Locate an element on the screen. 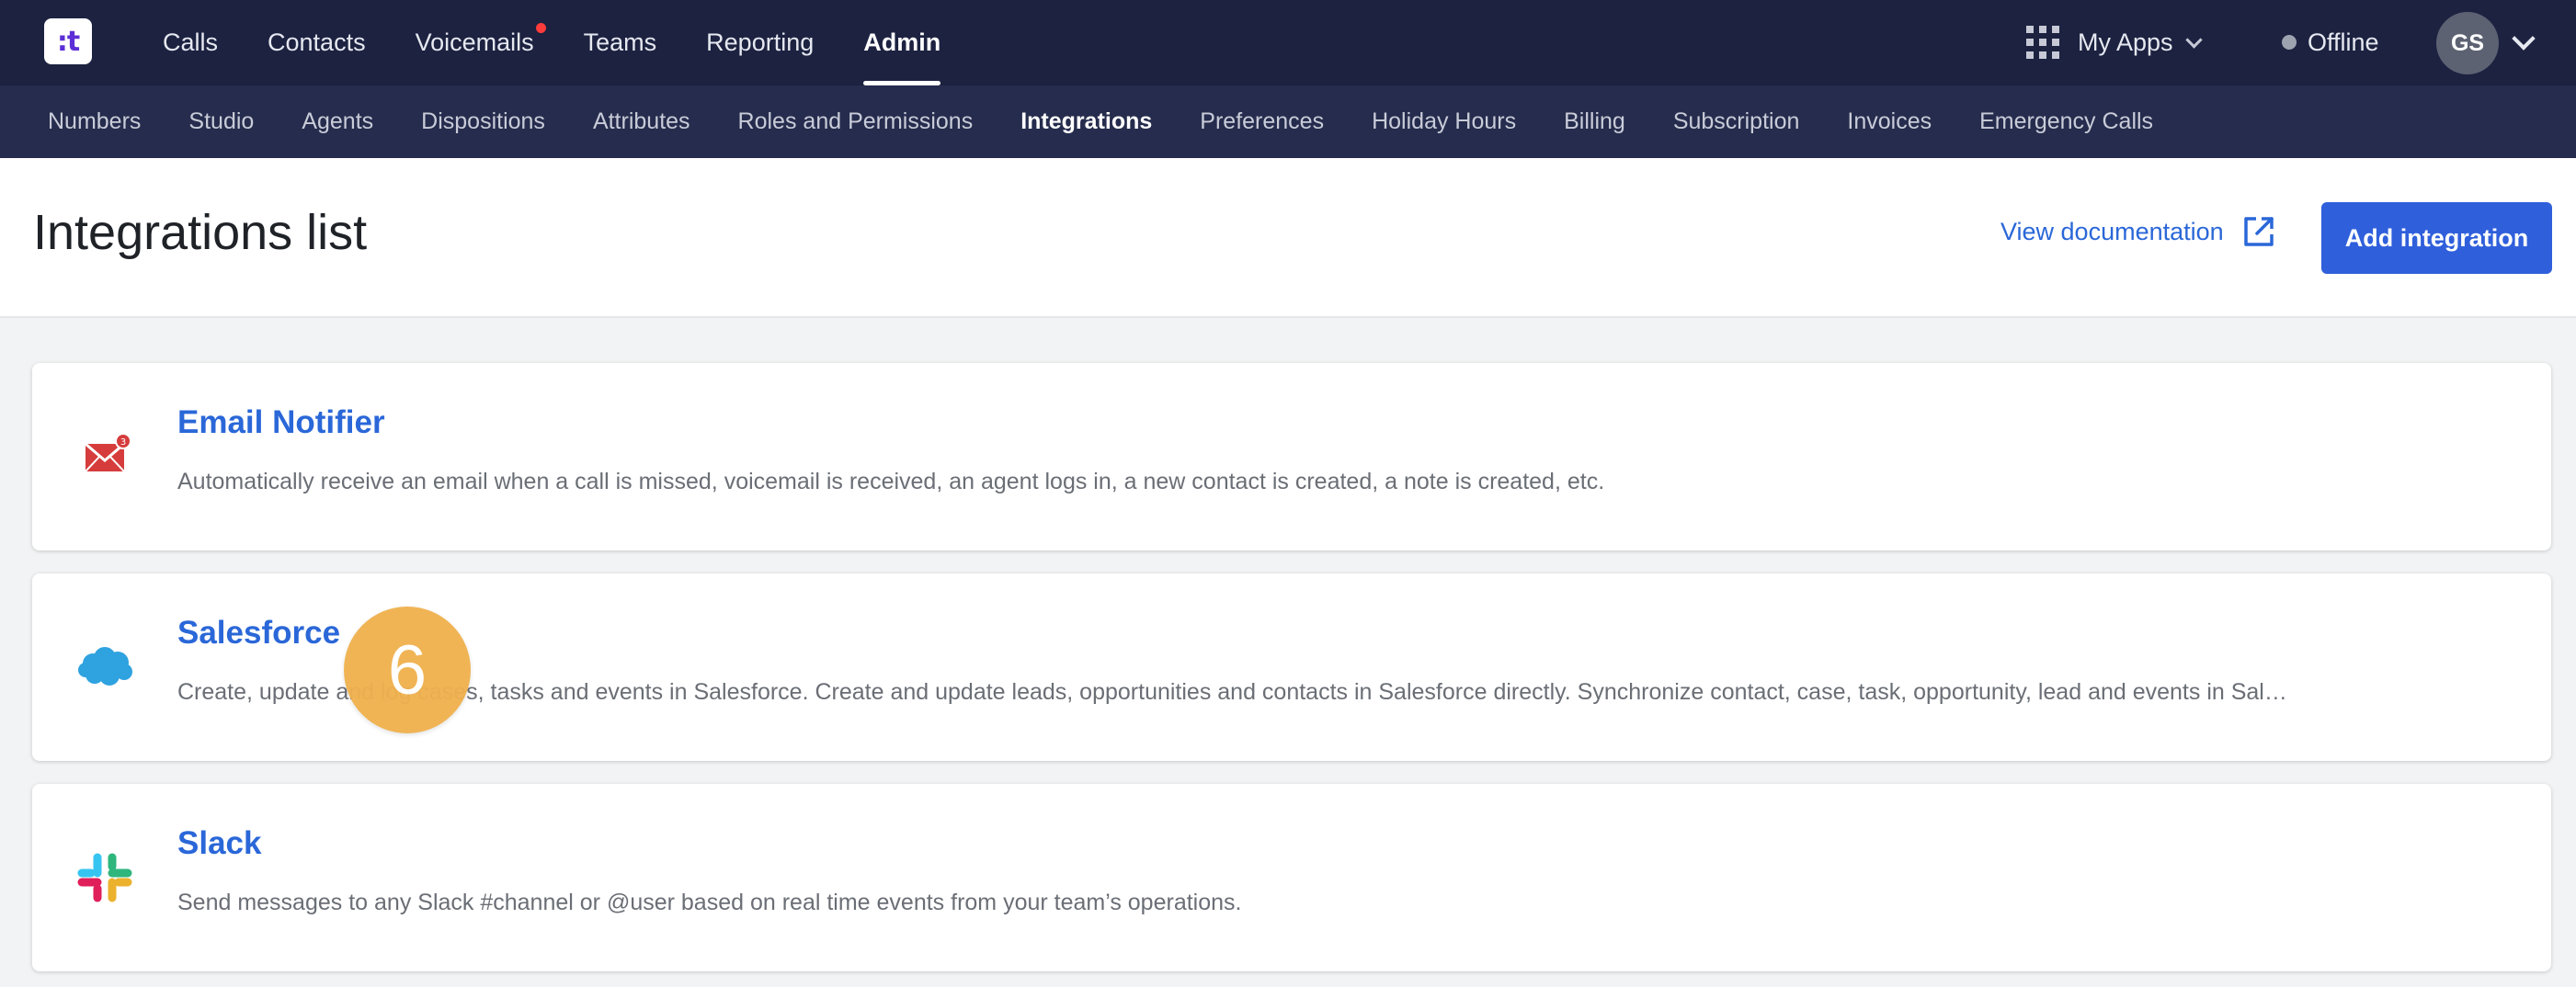  subnav-item-emergency-calls: Emergency Calls is located at coordinates (2066, 121).